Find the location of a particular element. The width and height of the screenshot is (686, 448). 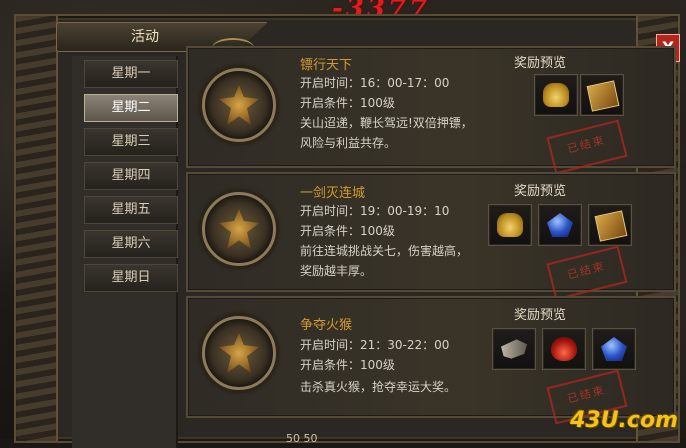

bone-relic-icon is located at coordinates (514, 349).